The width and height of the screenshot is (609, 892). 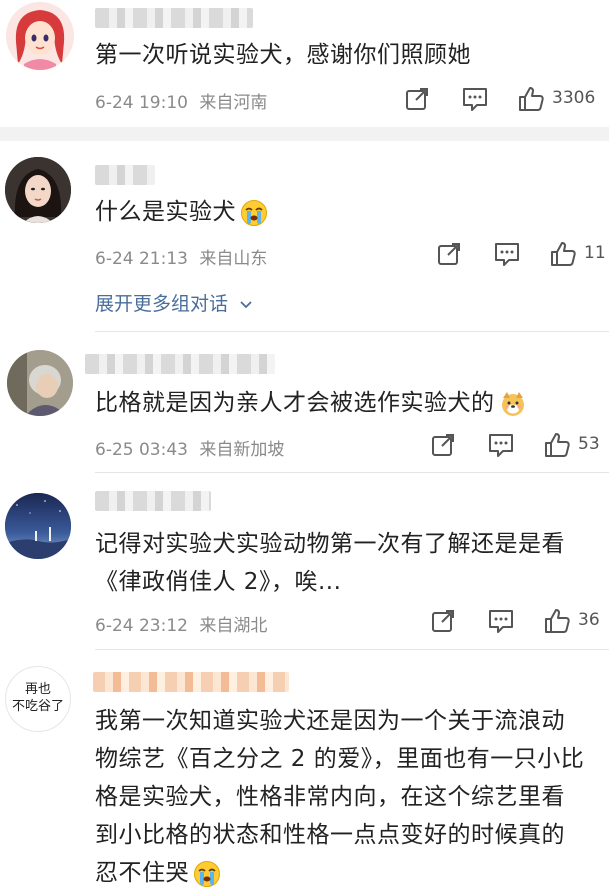 What do you see at coordinates (513, 404) in the screenshot?
I see `dog-face-icon` at bounding box center [513, 404].